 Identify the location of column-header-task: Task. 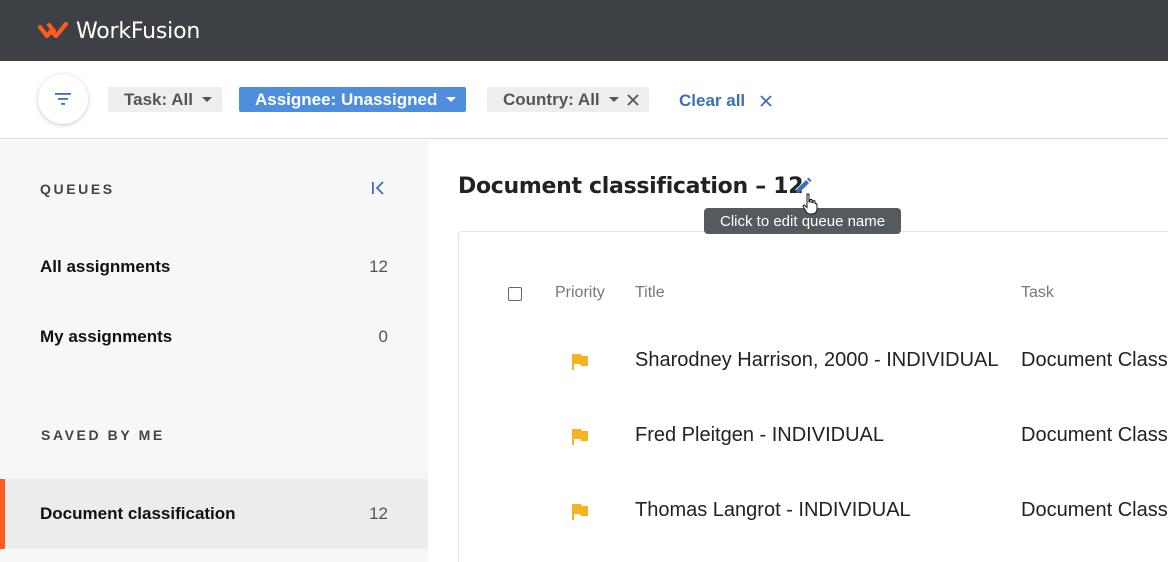
(1037, 293).